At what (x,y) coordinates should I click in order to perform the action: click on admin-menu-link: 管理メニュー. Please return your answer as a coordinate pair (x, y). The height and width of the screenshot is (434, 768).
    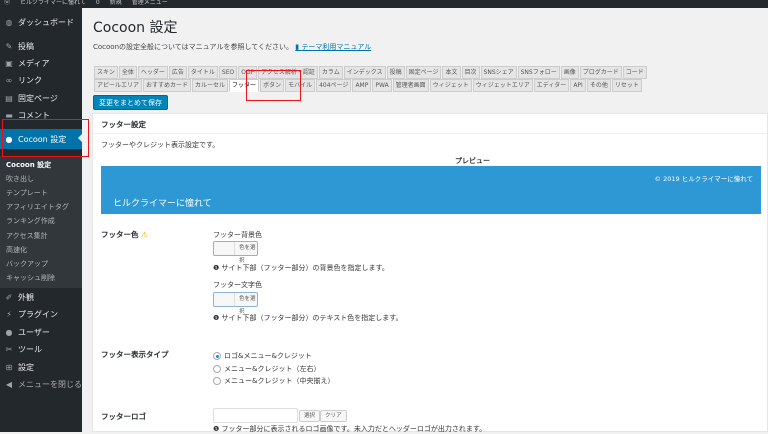
    Looking at the image, I should click on (150, 4).